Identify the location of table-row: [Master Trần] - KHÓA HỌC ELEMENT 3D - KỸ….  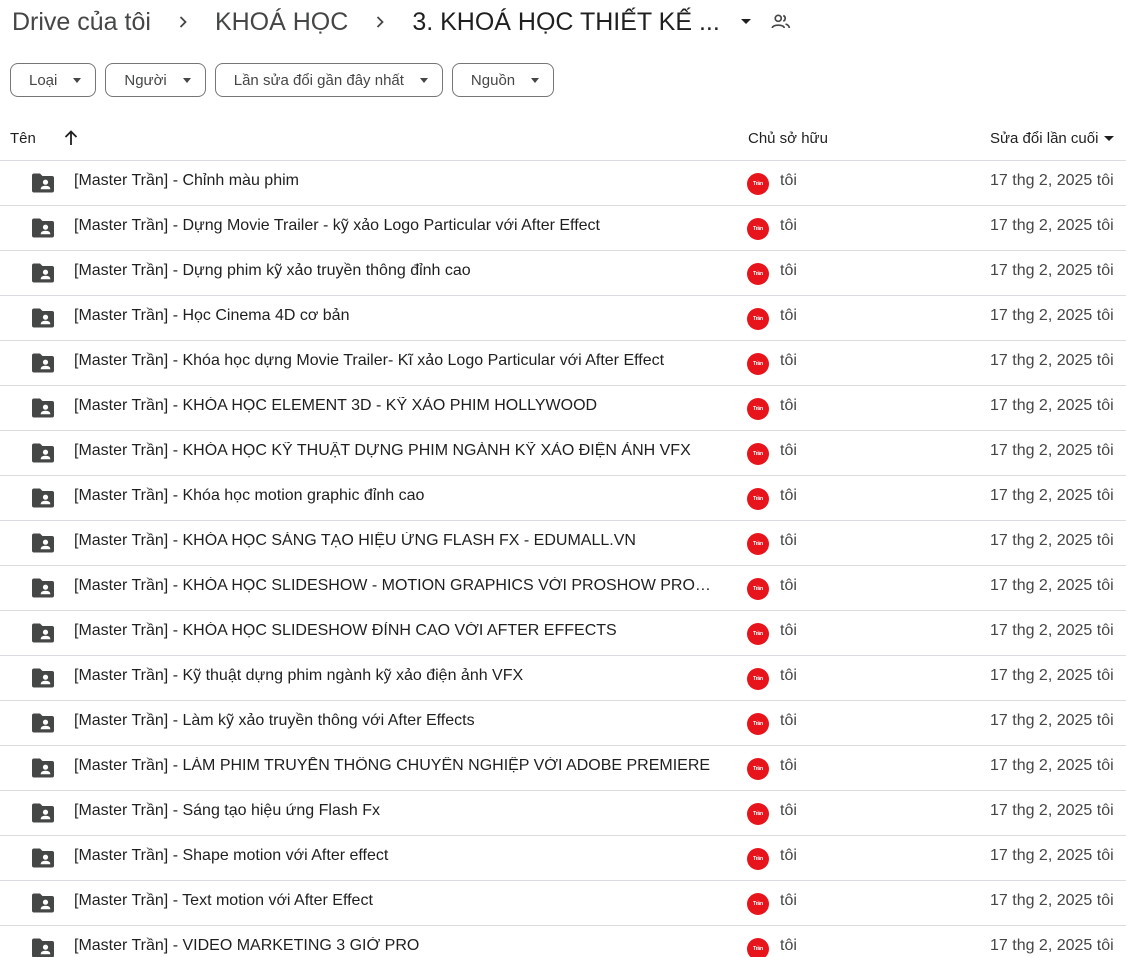
(563, 408).